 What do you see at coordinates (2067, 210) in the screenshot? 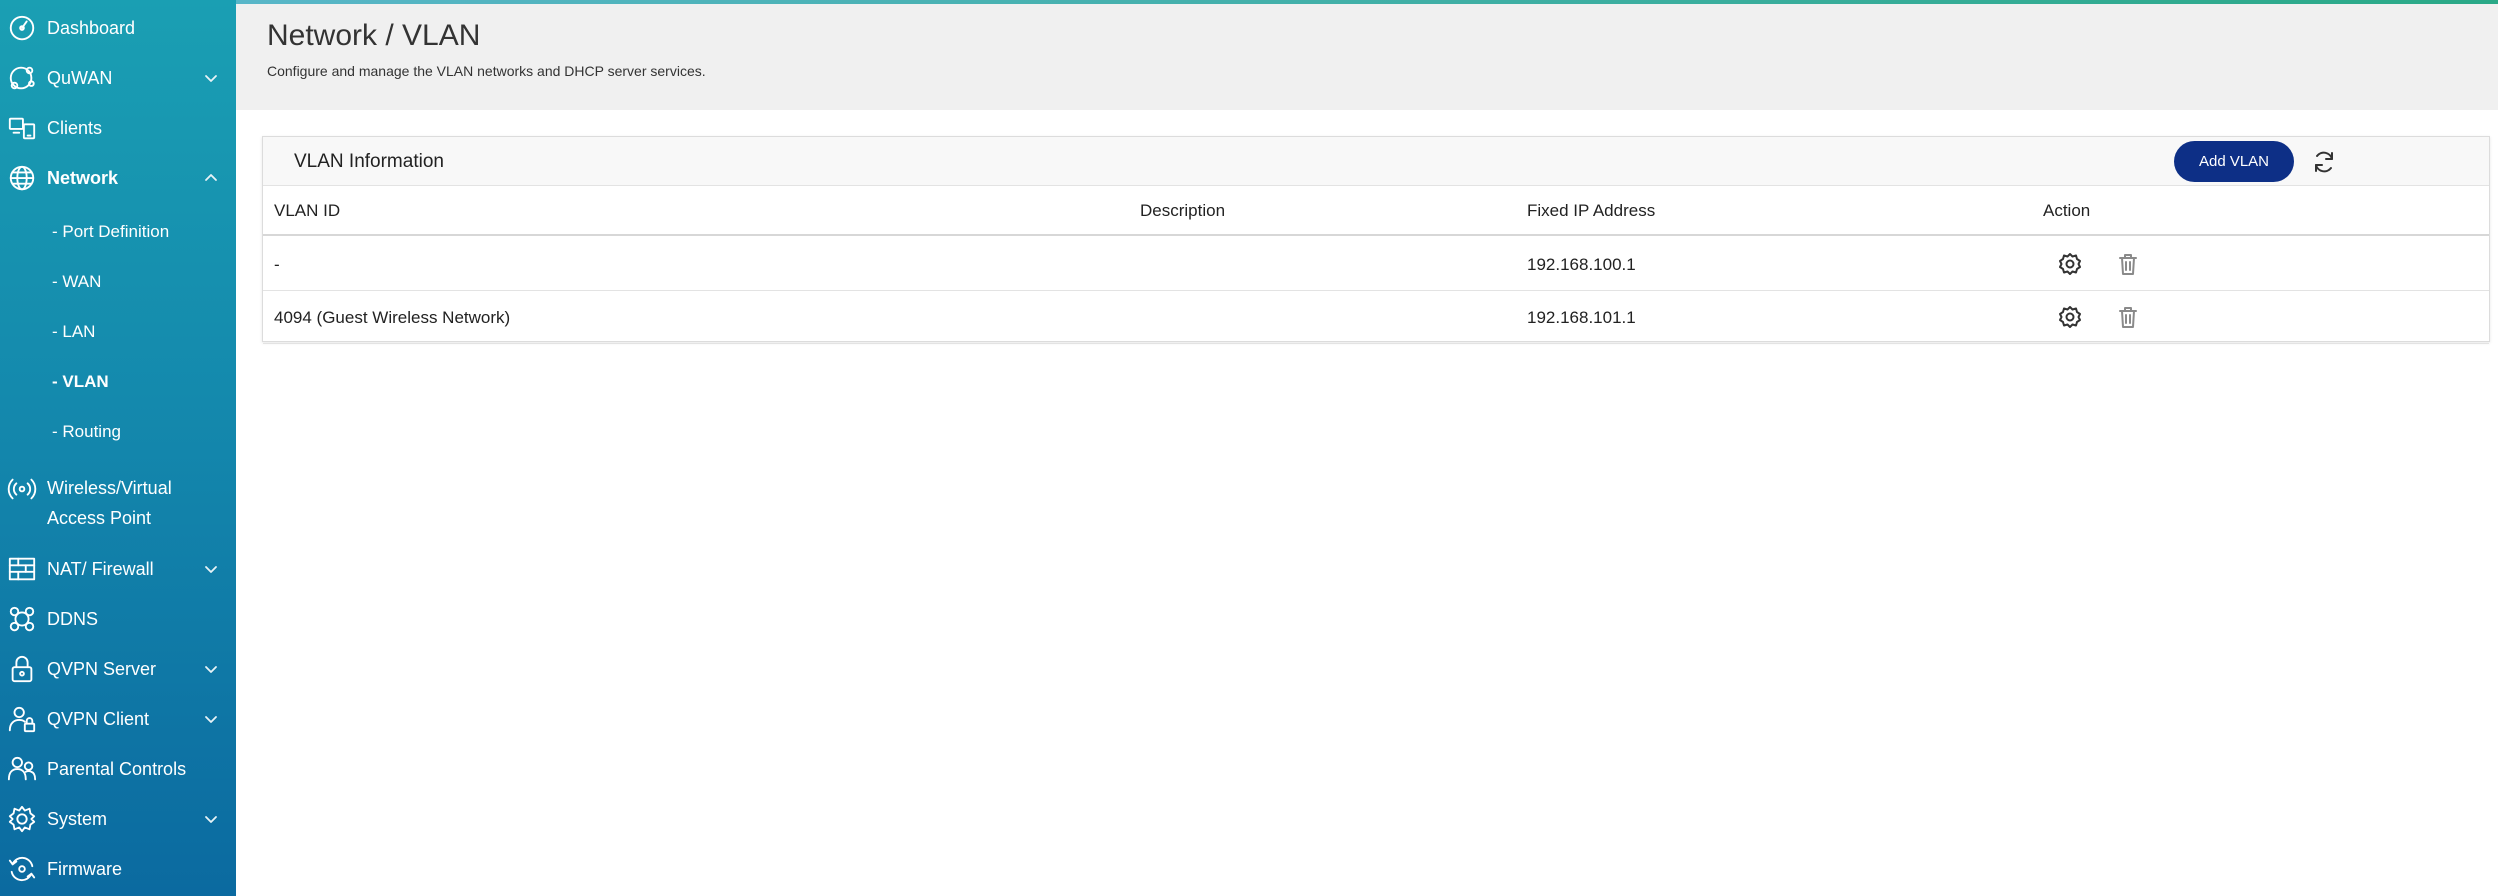
I see `column-header-action: Action` at bounding box center [2067, 210].